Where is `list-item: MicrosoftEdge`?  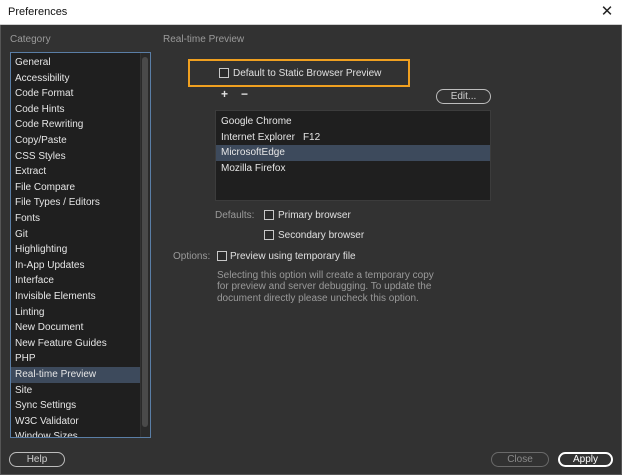
list-item: MicrosoftEdge is located at coordinates (353, 153).